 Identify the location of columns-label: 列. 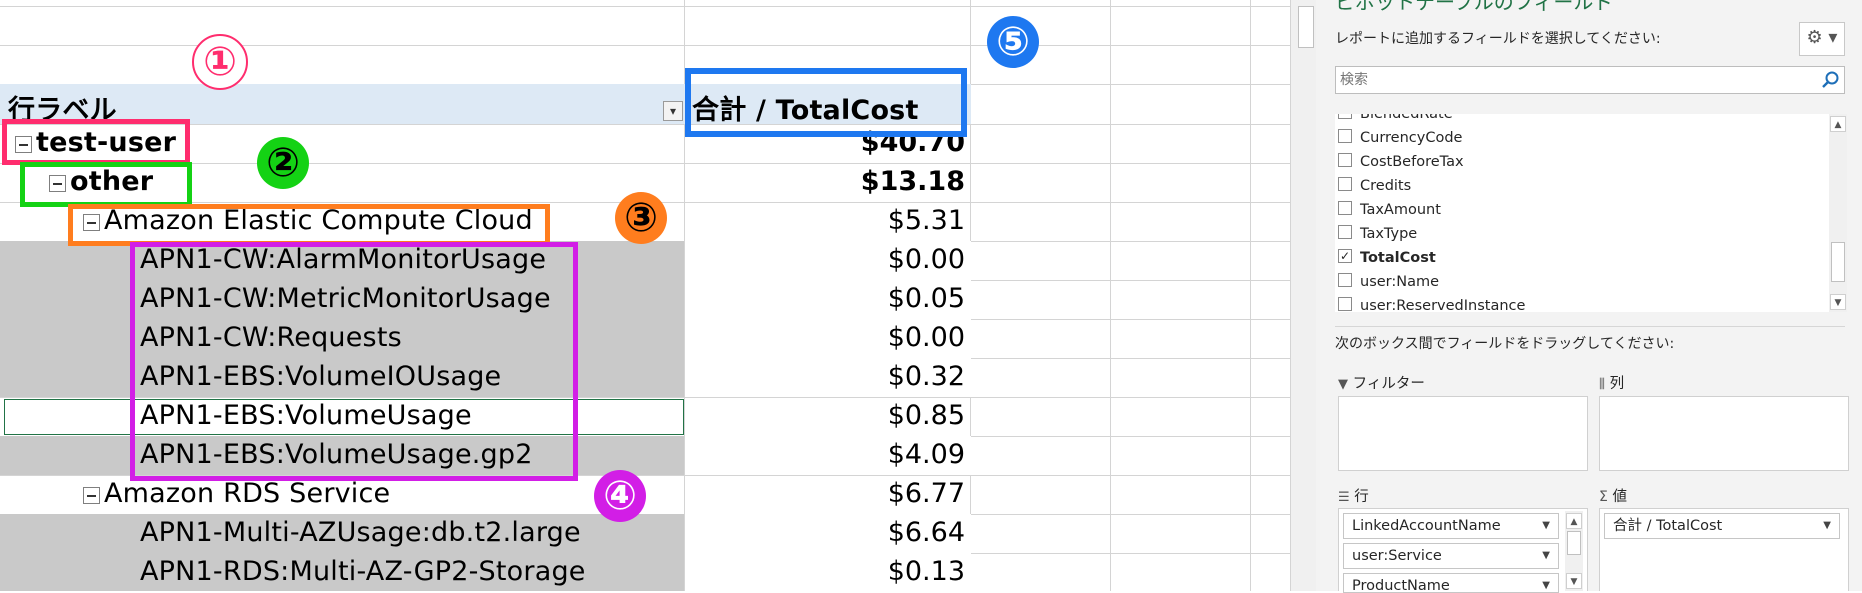
(1617, 384).